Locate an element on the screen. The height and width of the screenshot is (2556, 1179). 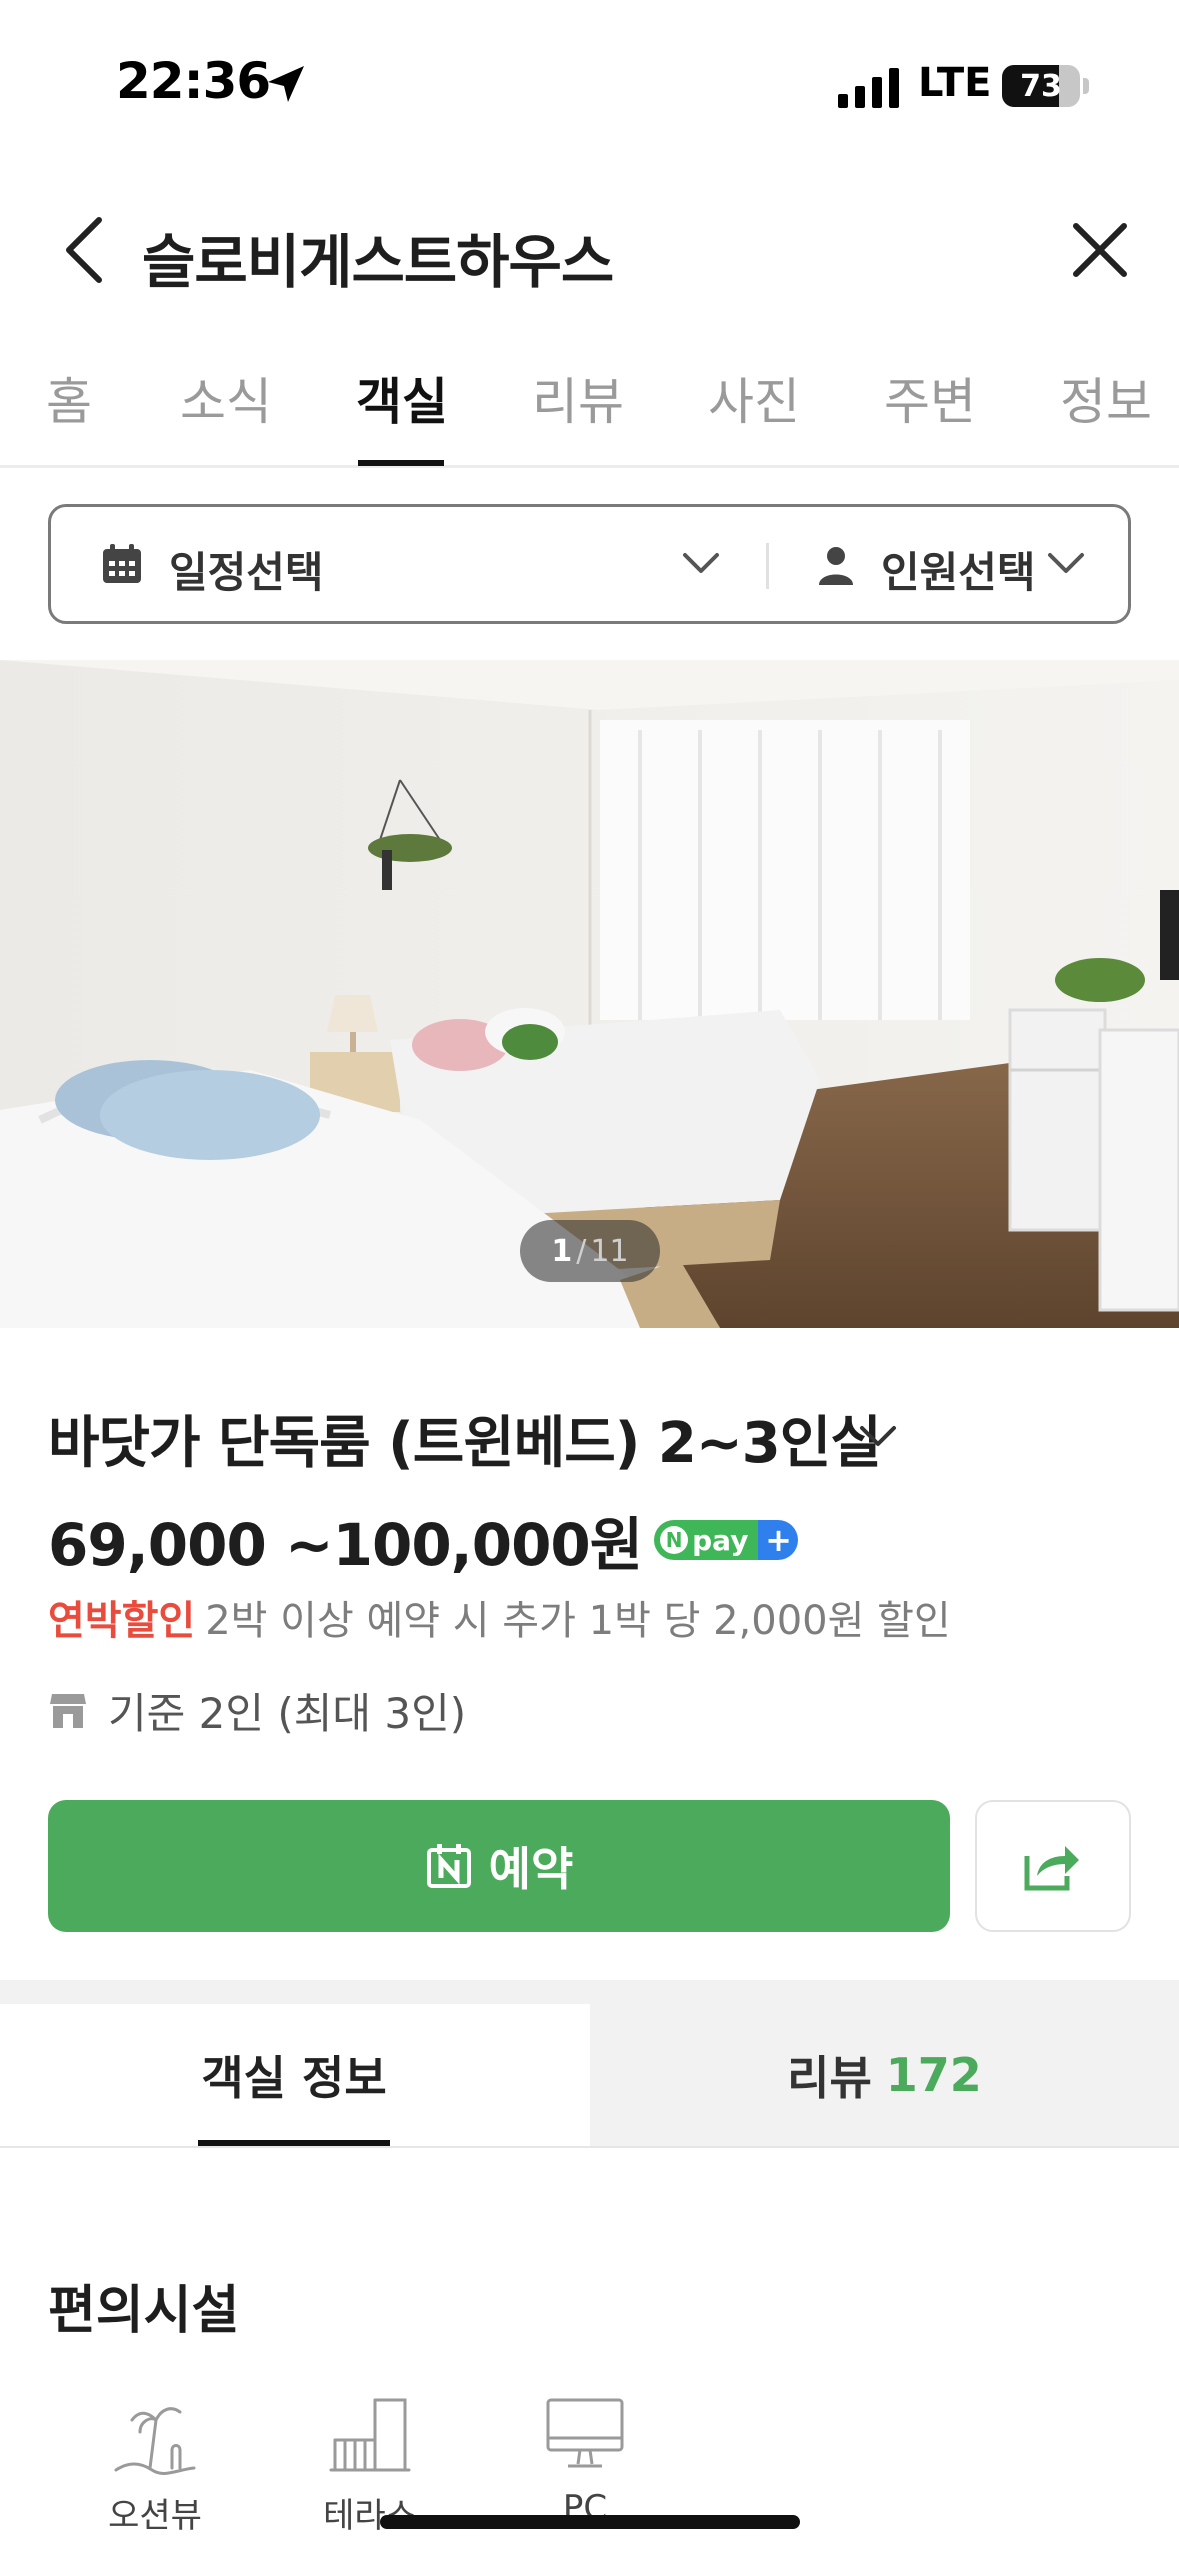
capacity-text: 기준 2인 (최대 3인) is located at coordinates (287, 1713).